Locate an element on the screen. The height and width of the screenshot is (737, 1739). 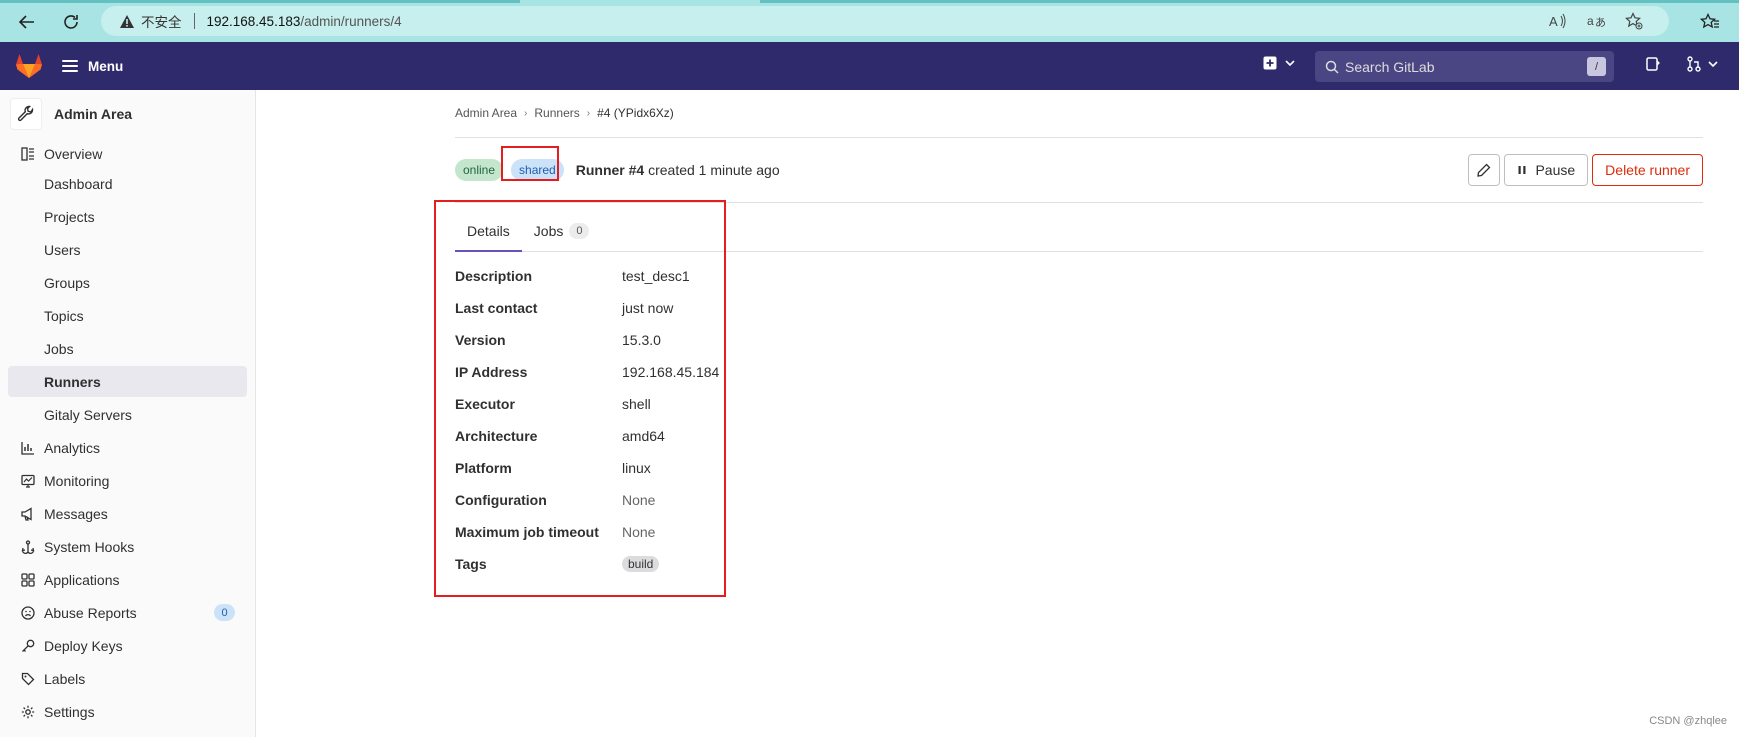
chevron-down-icon is located at coordinates (1713, 64).